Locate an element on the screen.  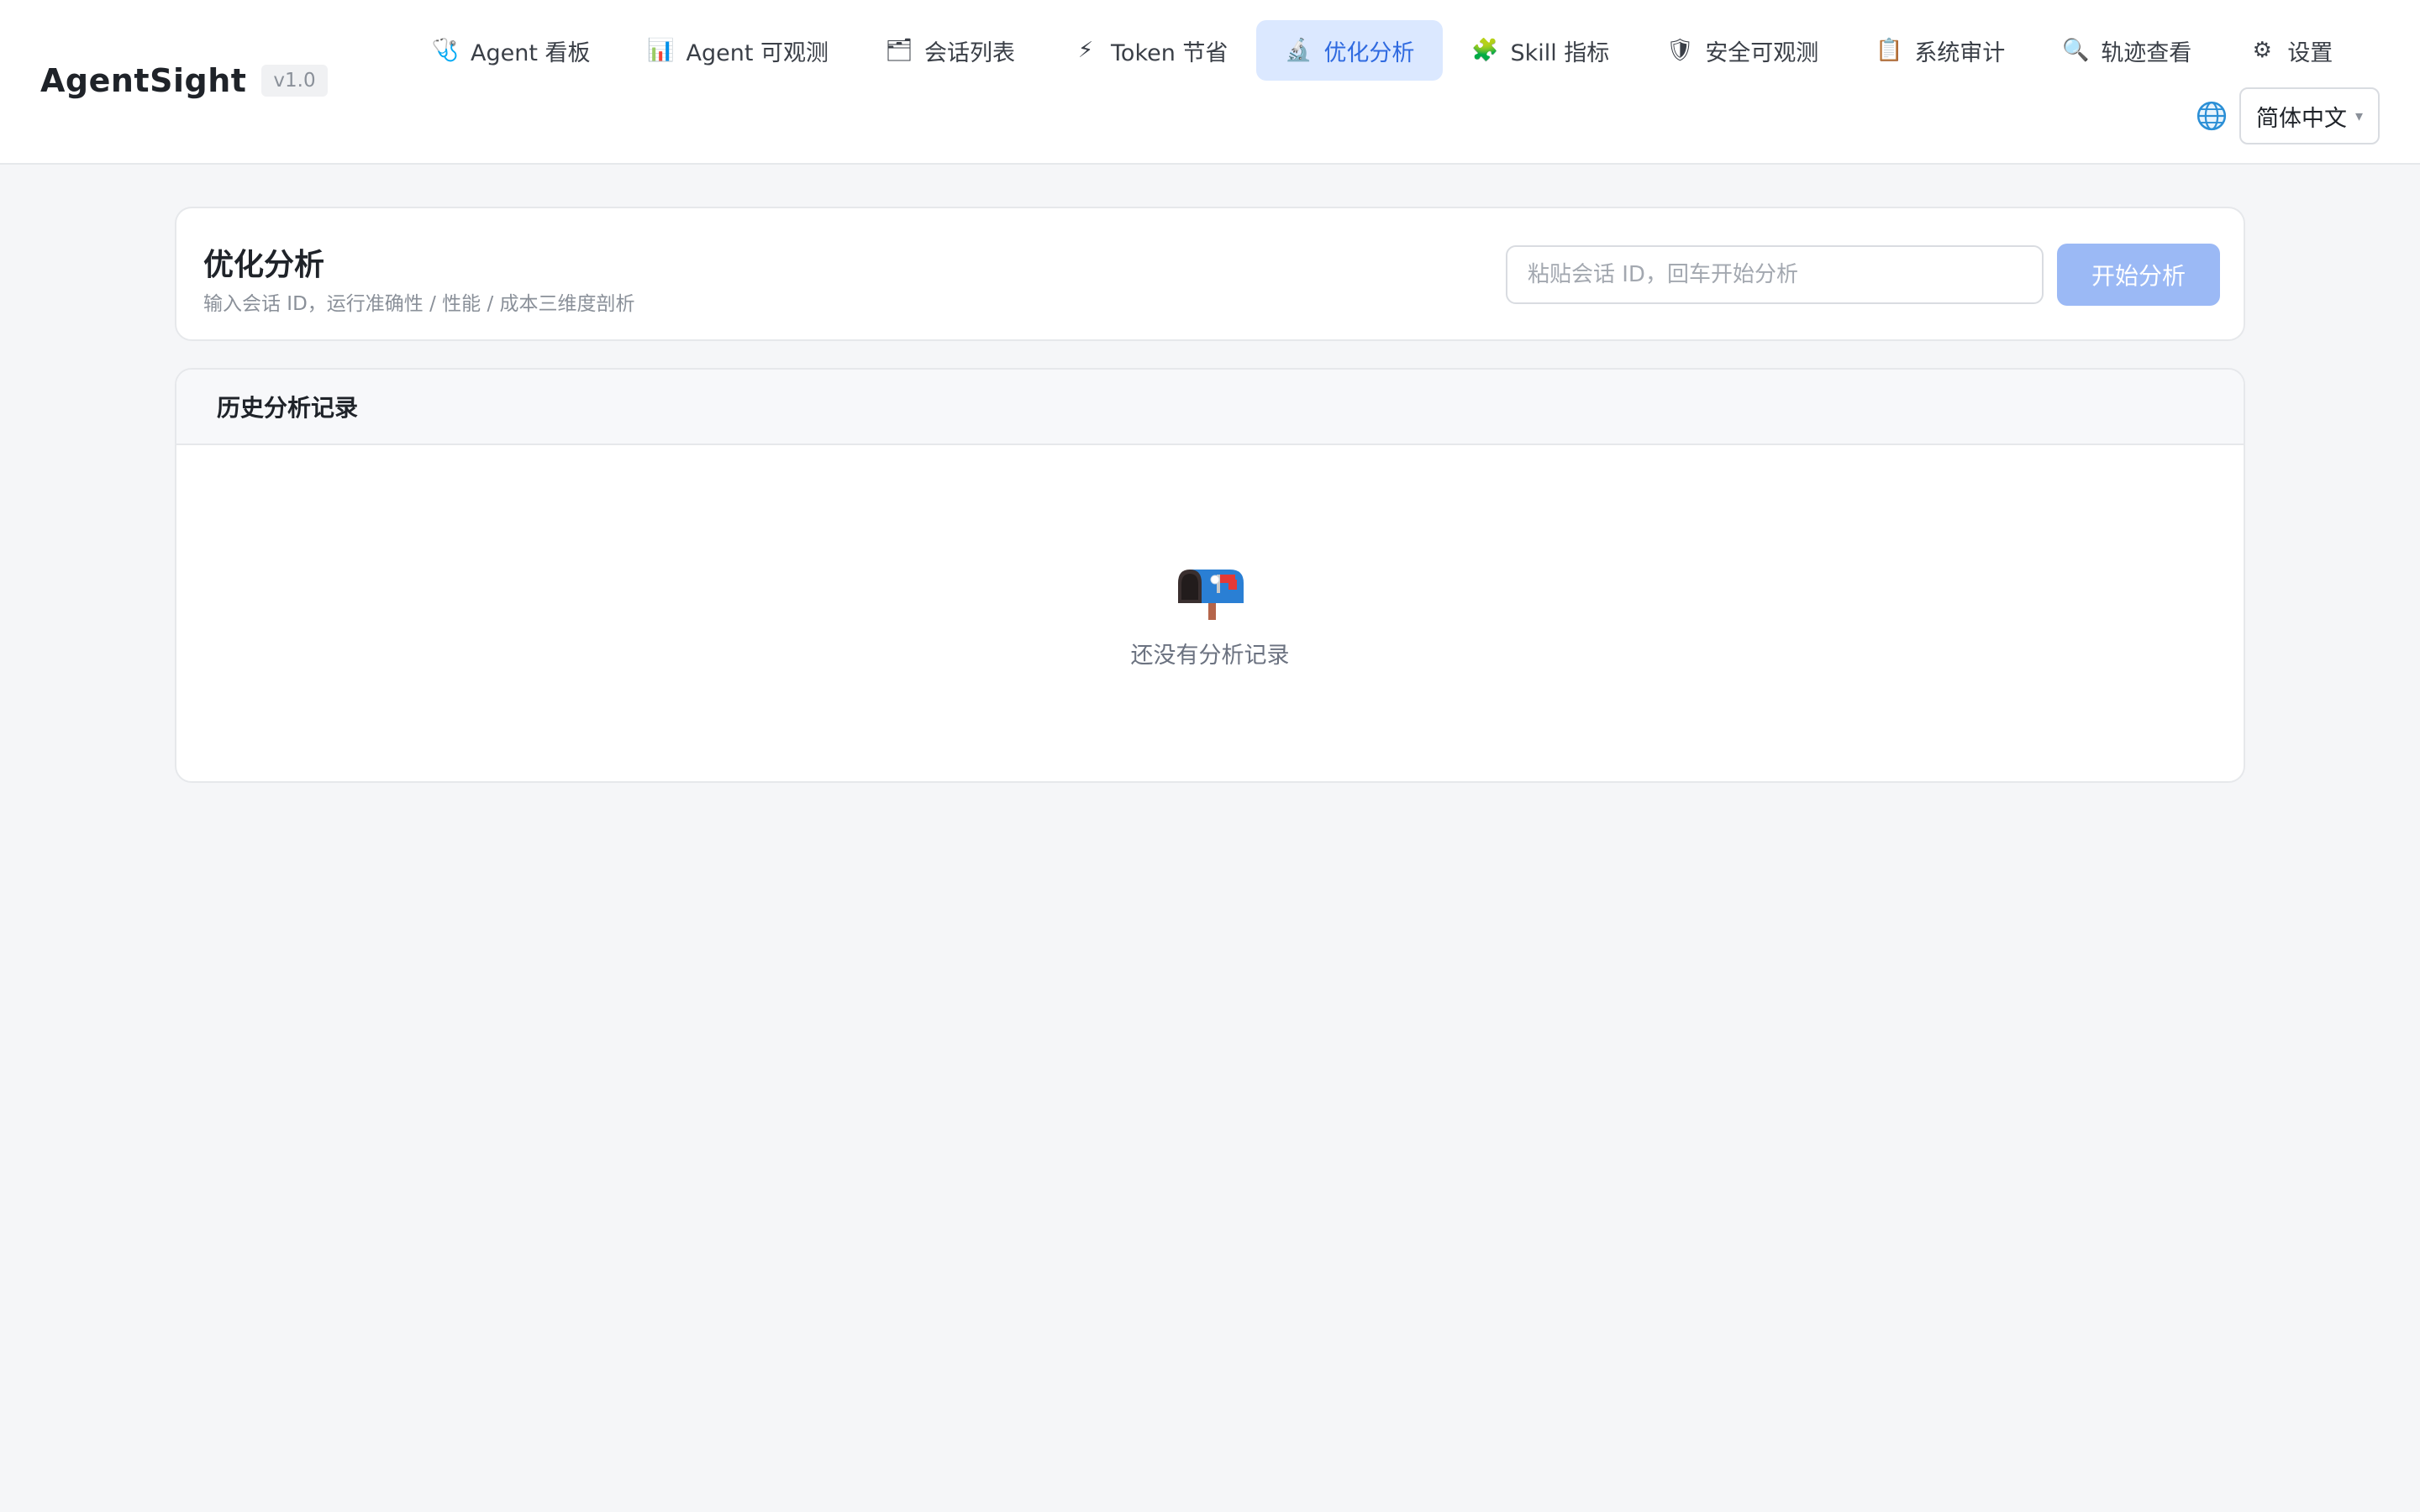
page-subtitle: 输入会话 ID，运行准确性 / 性能 / 成本三维度剖析 is located at coordinates (419, 304).